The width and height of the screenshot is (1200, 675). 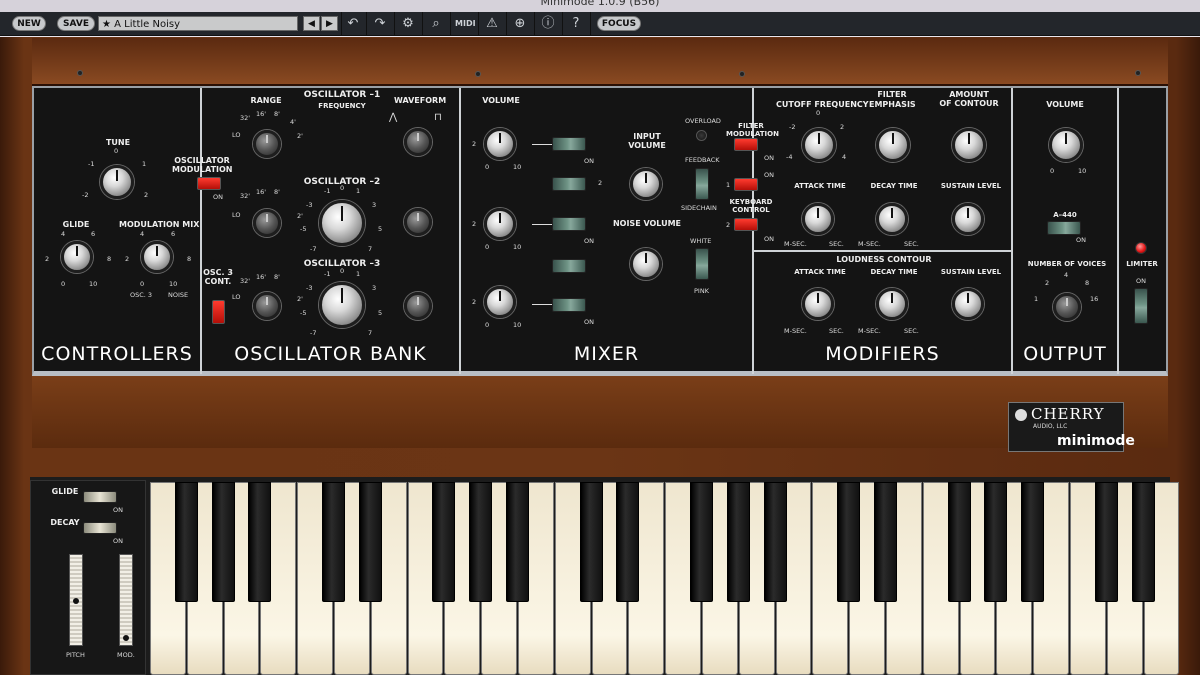 I want to click on glide-scale: 2, so click(x=47, y=259).